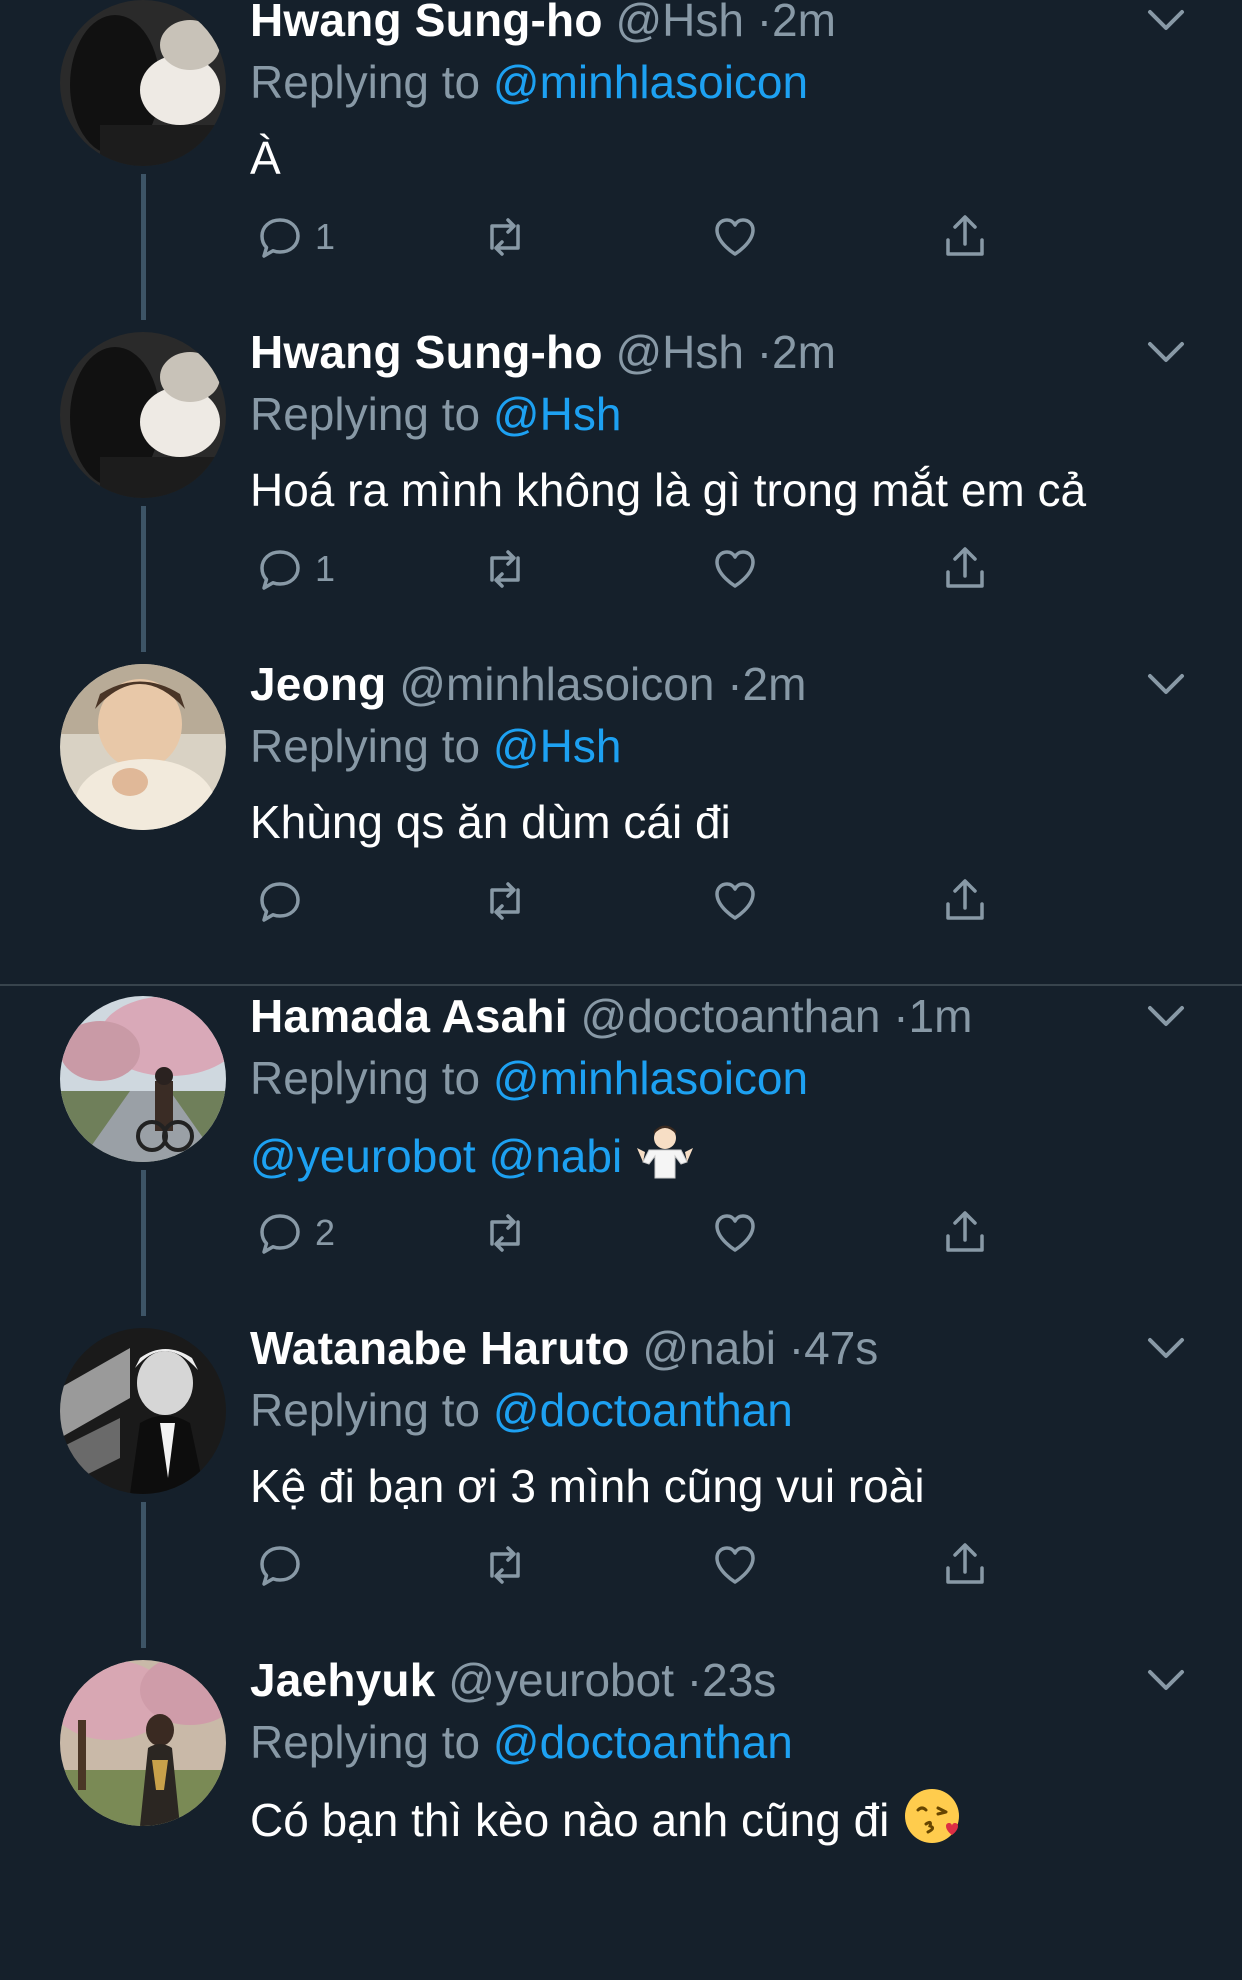 The image size is (1242, 1980). I want to click on timestamp: 1m, so click(941, 1016).